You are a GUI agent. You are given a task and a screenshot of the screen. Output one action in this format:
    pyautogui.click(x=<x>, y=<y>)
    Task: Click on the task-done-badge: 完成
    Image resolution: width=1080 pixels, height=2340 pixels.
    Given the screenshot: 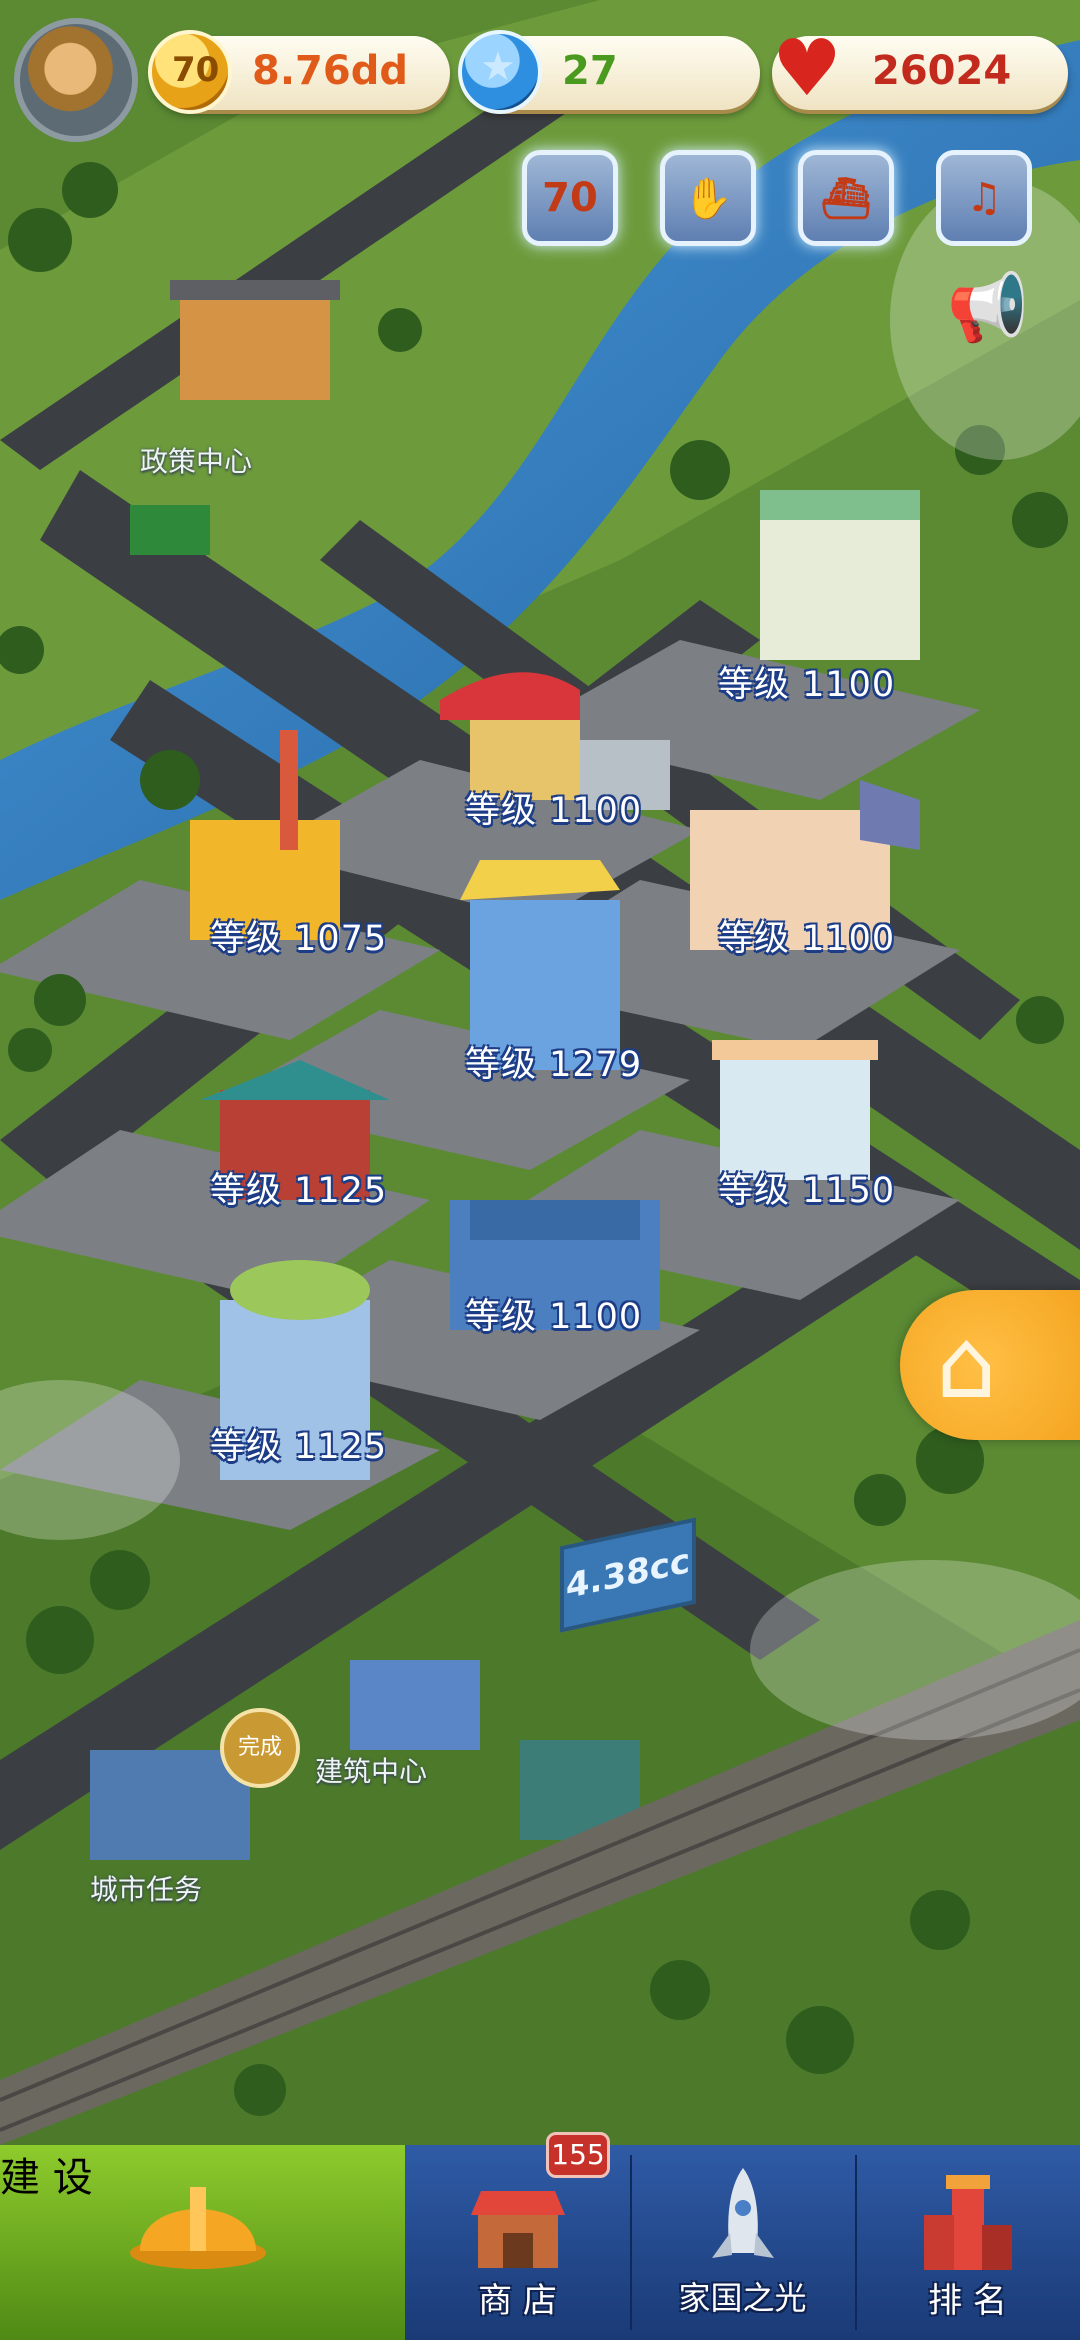 What is the action you would take?
    pyautogui.click(x=260, y=1748)
    